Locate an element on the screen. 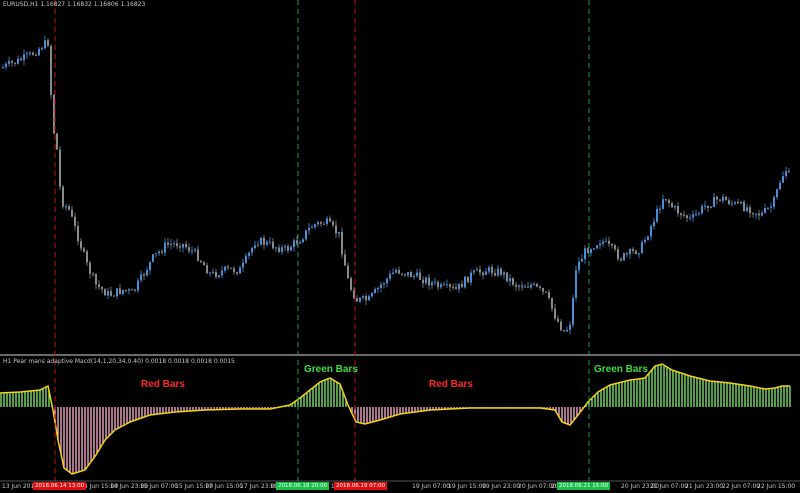 Image resolution: width=800 pixels, height=493 pixels. time-tick: 19 Jun 07:00 is located at coordinates (431, 486).